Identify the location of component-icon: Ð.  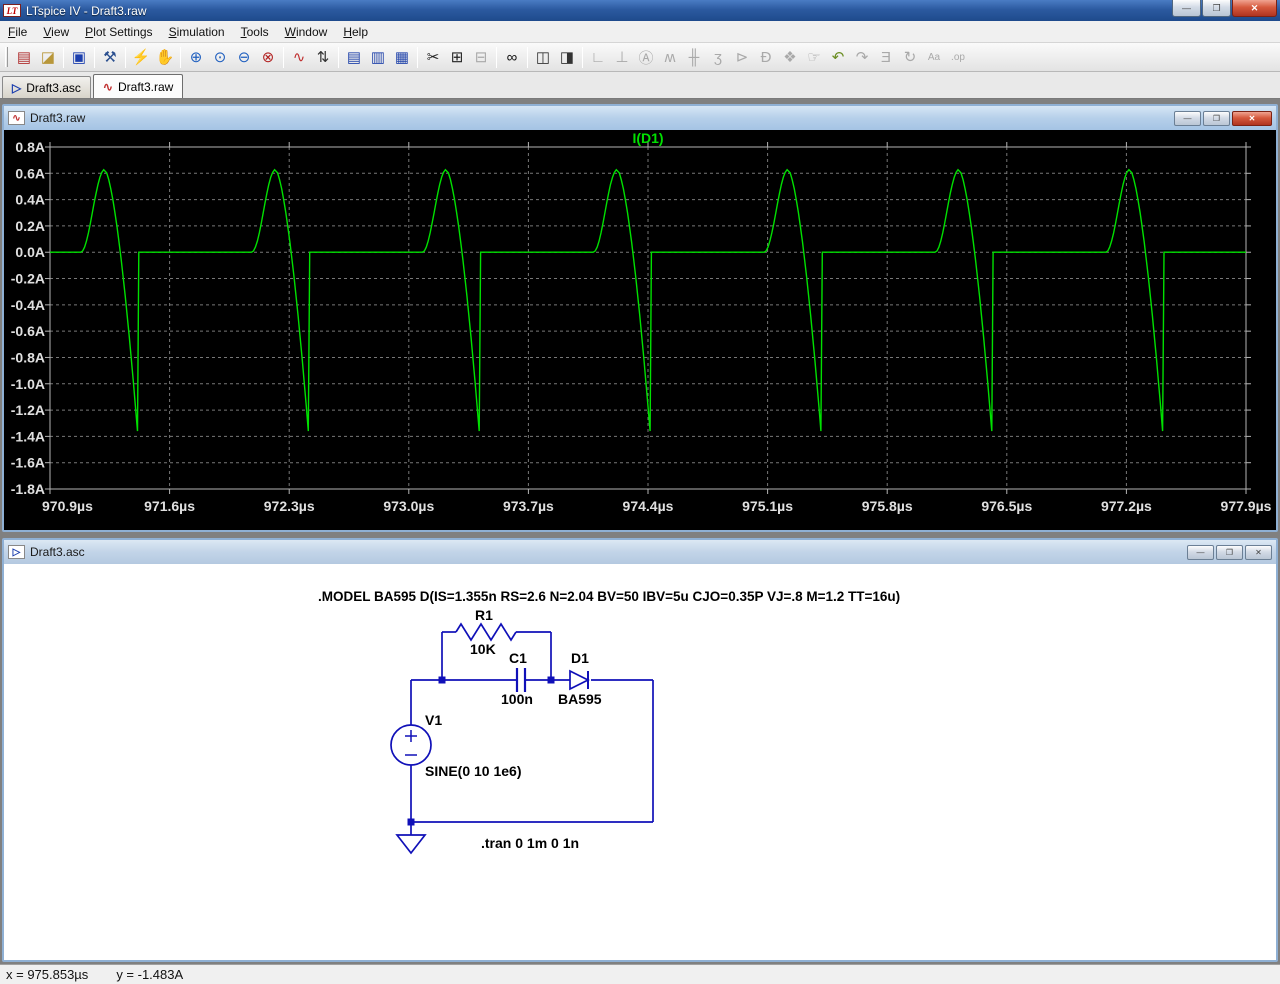
(766, 57).